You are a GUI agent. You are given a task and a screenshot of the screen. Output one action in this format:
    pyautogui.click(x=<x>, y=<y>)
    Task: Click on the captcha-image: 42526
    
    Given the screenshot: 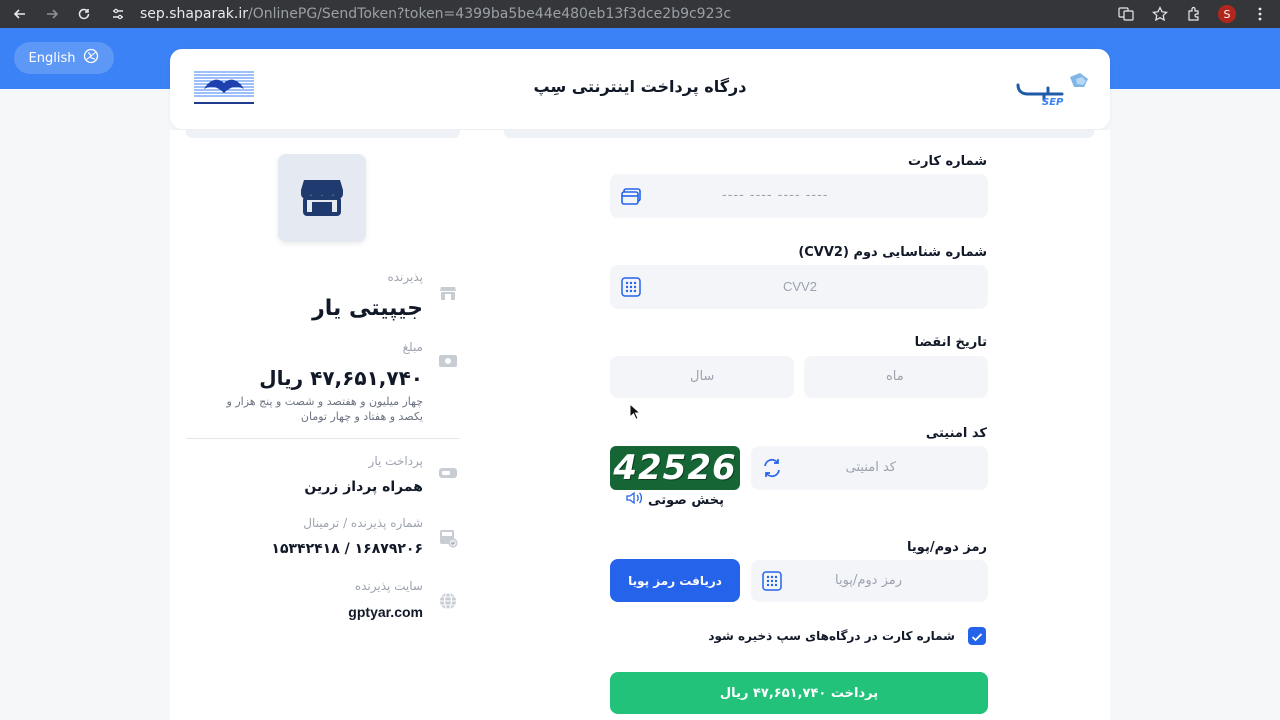 What is the action you would take?
    pyautogui.click(x=675, y=468)
    